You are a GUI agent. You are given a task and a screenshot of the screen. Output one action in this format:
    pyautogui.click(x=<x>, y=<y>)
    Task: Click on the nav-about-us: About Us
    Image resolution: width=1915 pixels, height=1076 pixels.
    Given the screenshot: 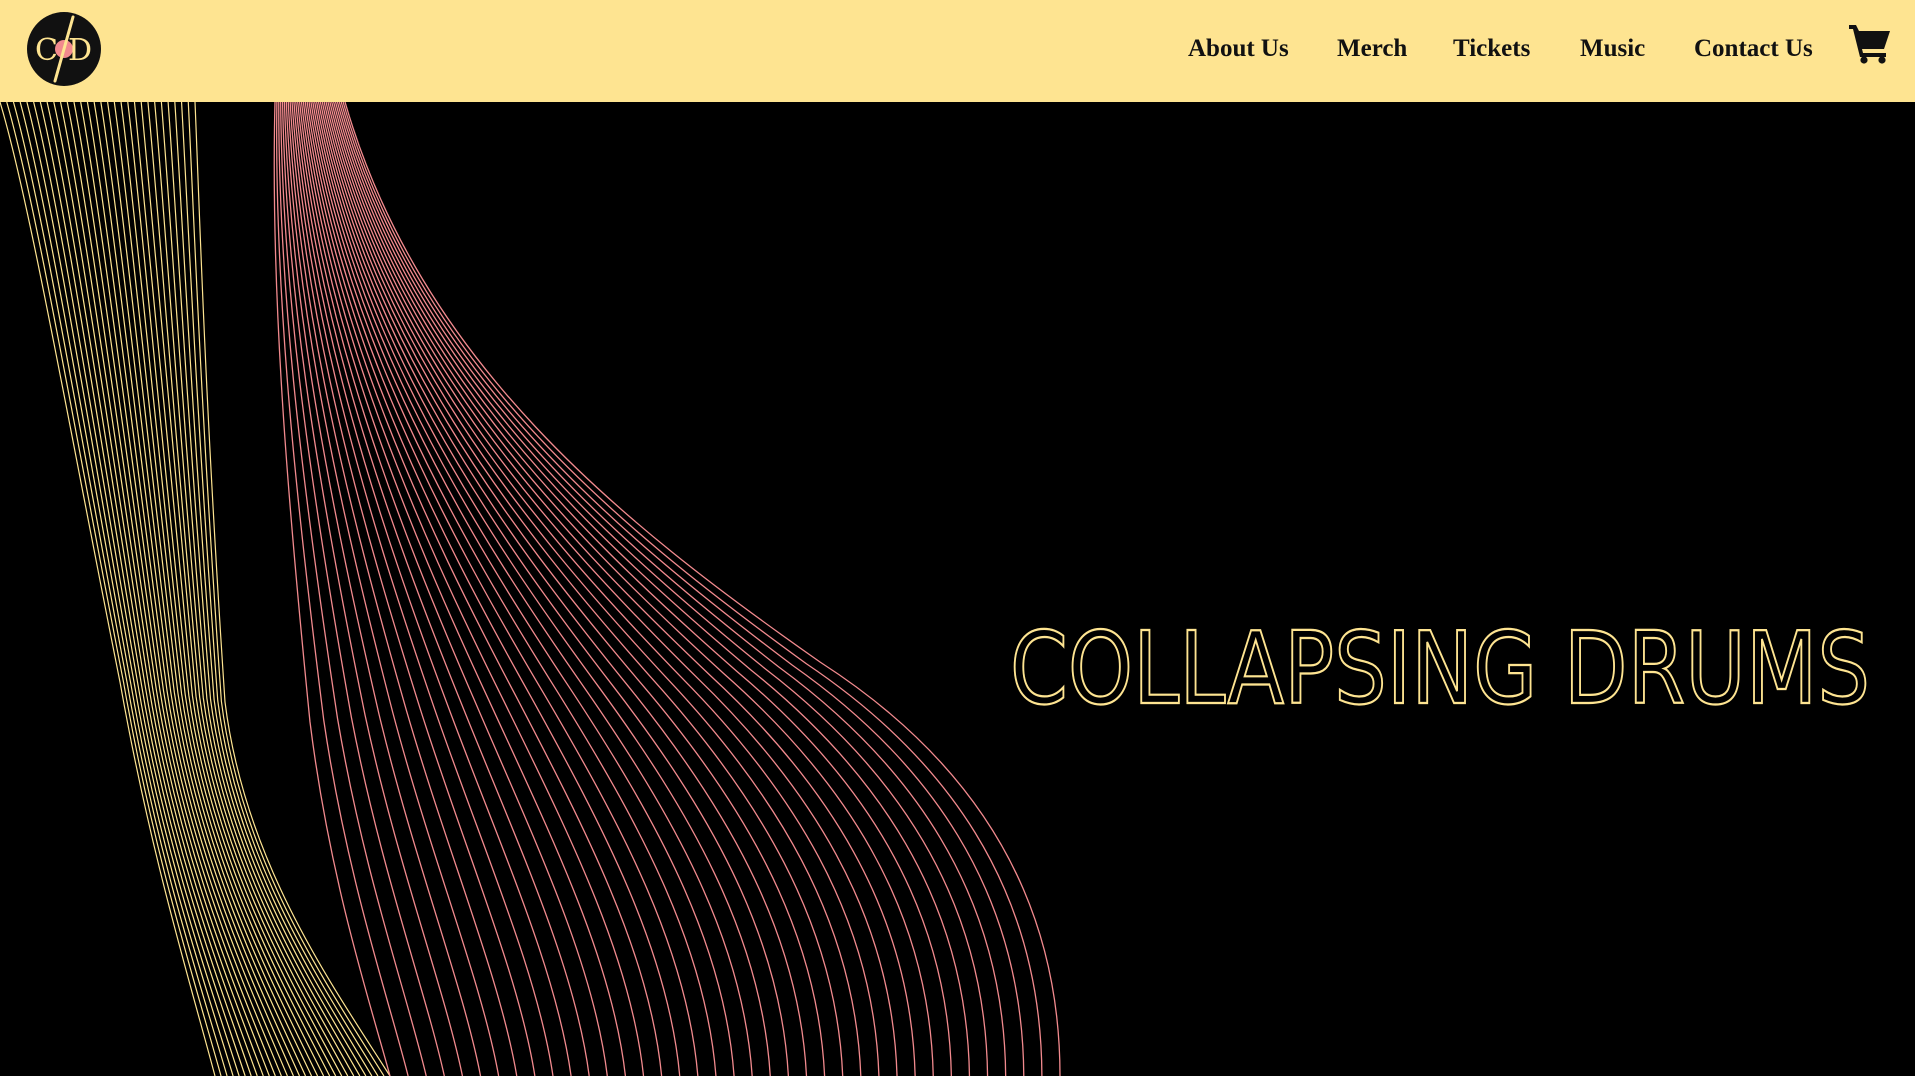 What is the action you would take?
    pyautogui.click(x=1238, y=49)
    